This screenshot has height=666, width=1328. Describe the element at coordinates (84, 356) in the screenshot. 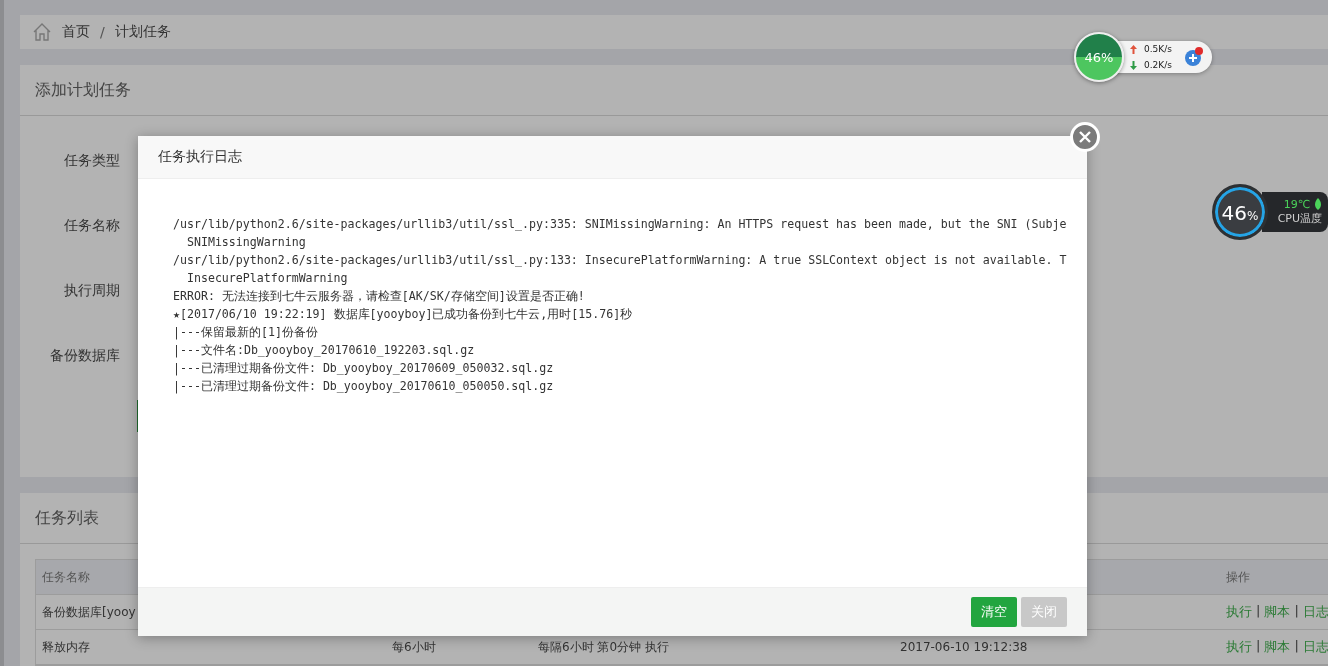

I see `field-label: 备份数据库` at that location.